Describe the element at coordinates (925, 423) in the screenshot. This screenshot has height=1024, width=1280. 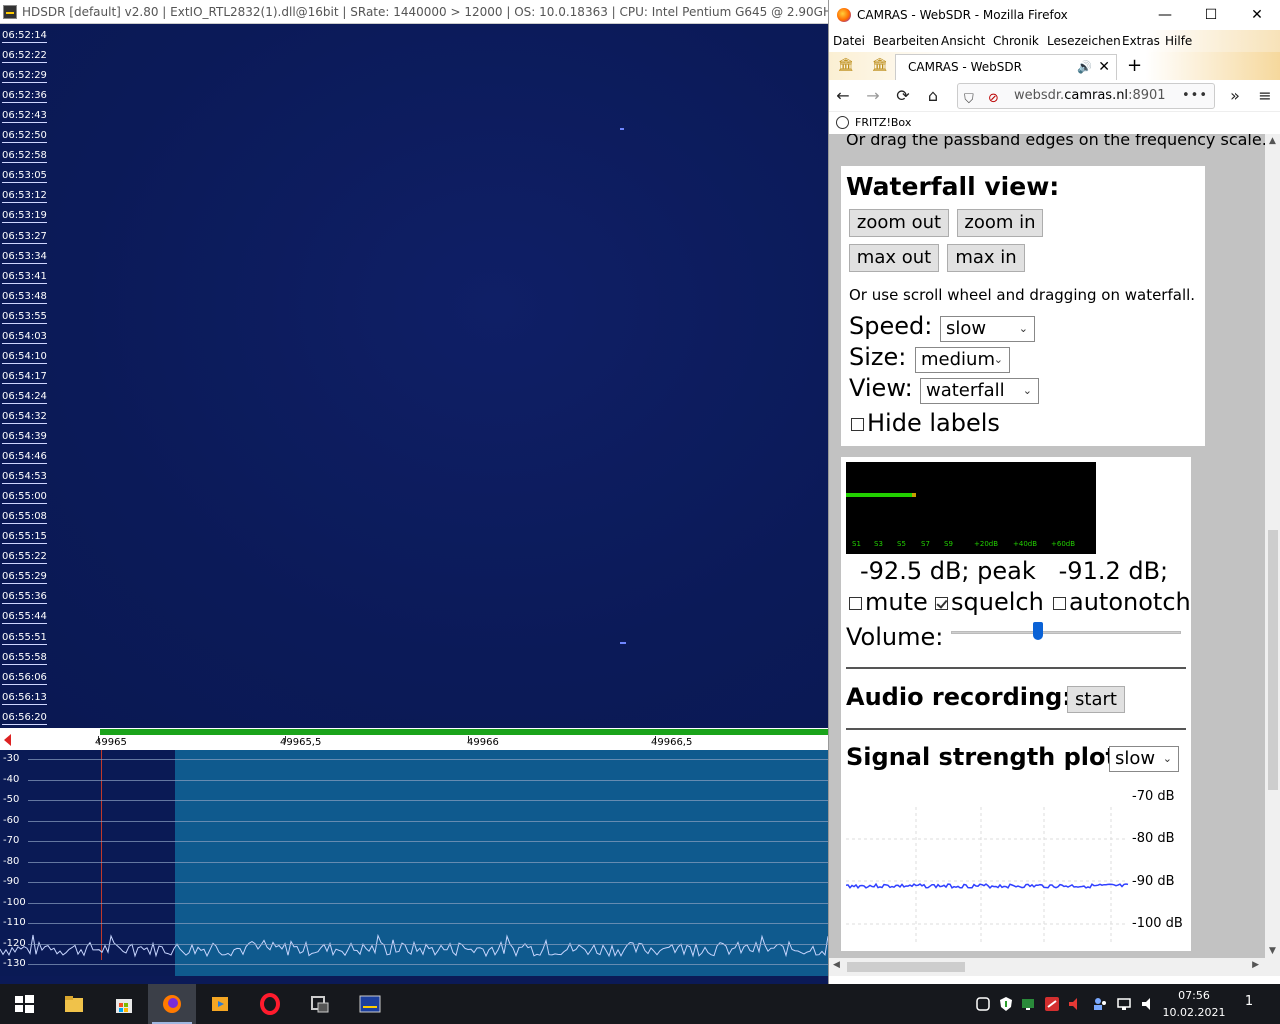
I see `hide-labels-option: Hide labels` at that location.